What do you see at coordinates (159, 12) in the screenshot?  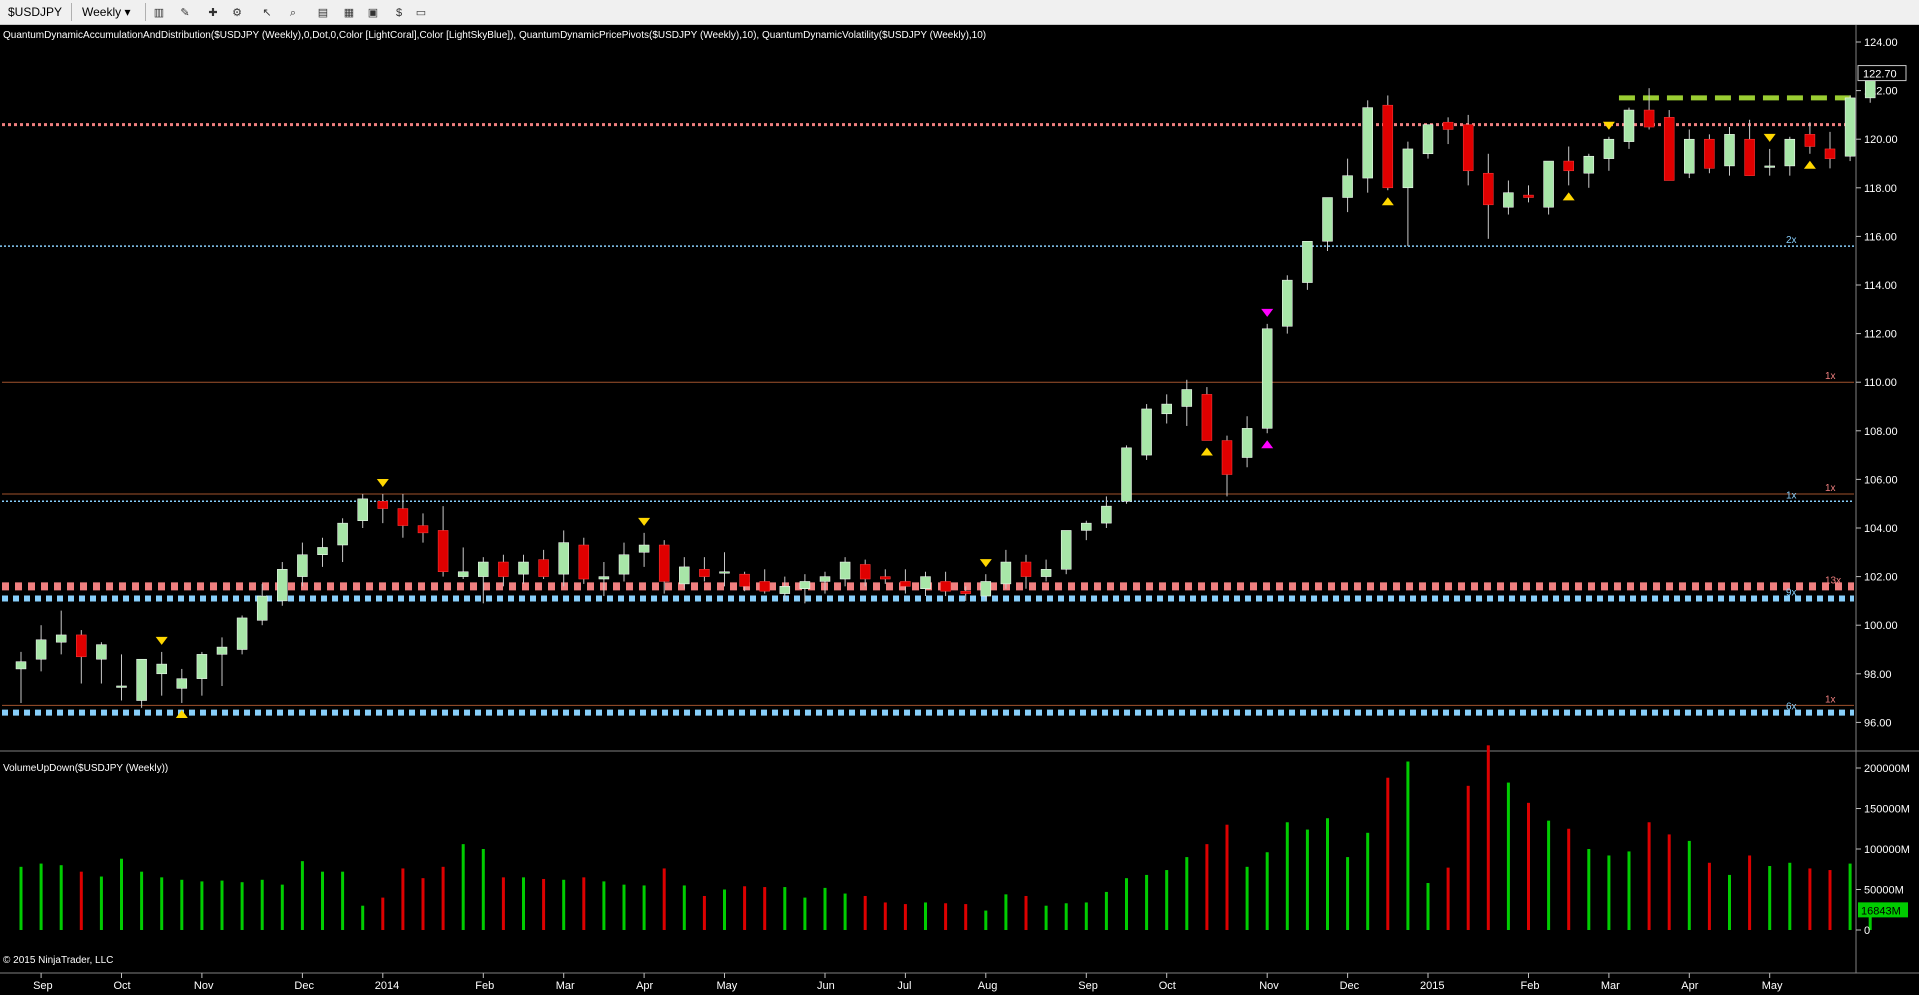 I see `bar-style-icon: ▥` at bounding box center [159, 12].